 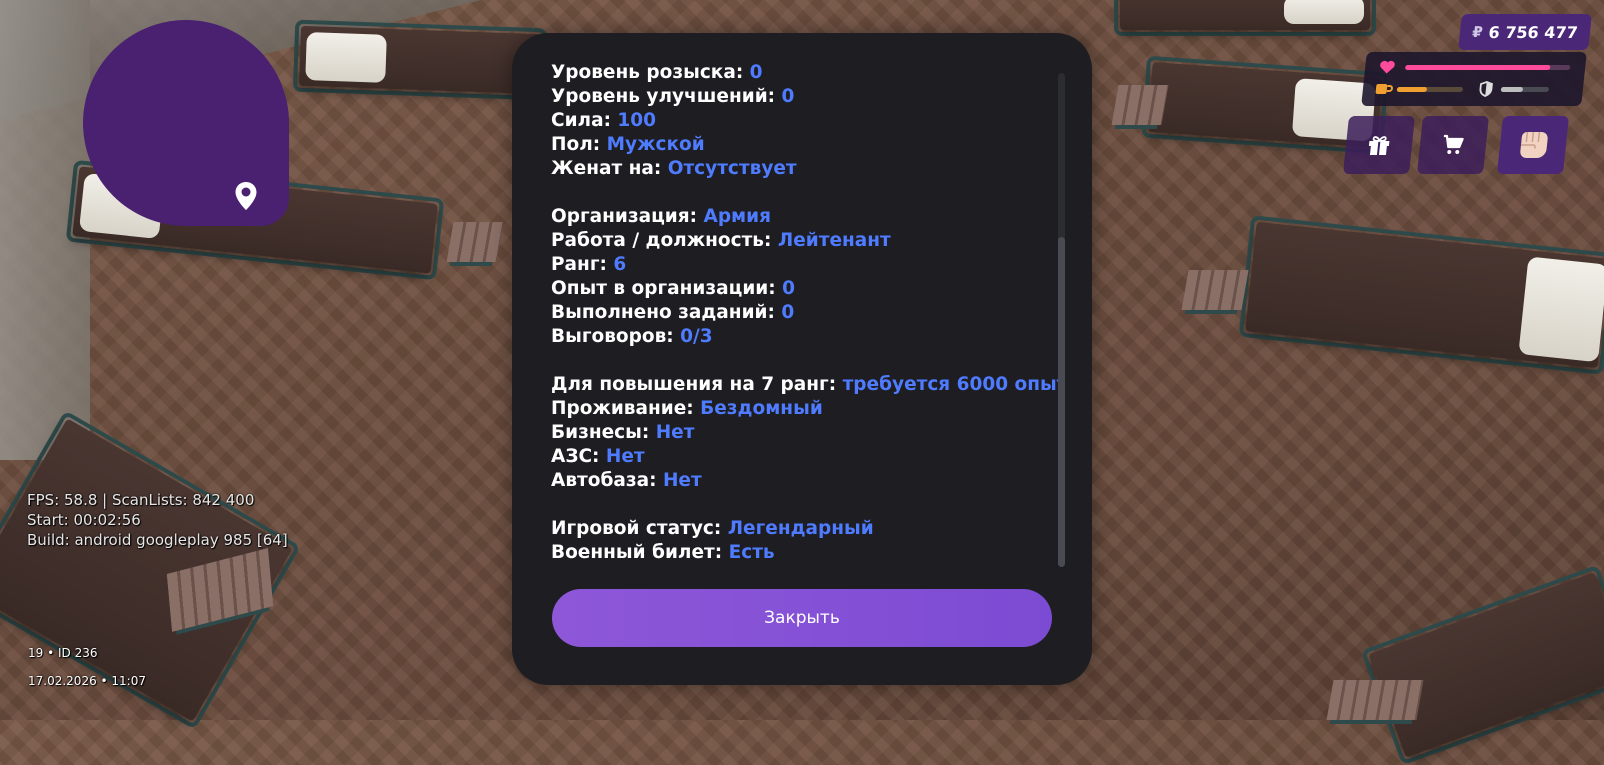 What do you see at coordinates (607, 480) in the screenshot?
I see `stat-label: Автобаза:` at bounding box center [607, 480].